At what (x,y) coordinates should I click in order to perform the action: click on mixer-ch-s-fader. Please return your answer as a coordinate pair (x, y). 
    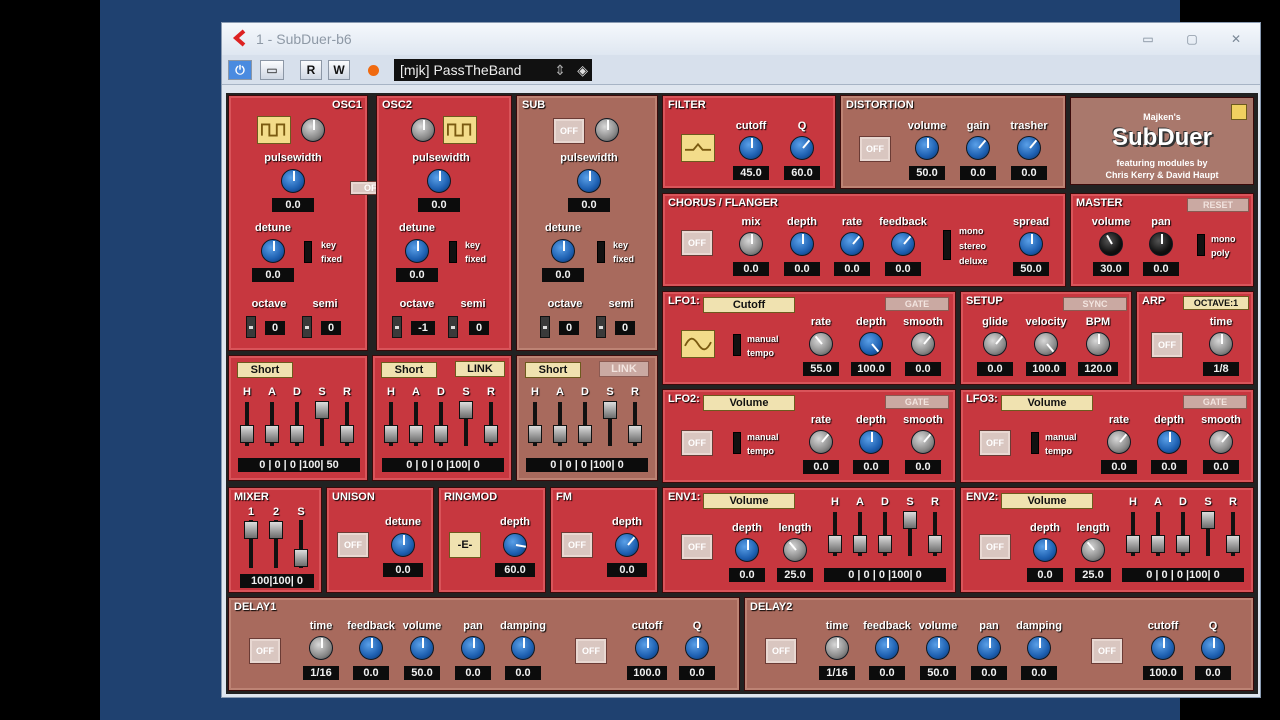
    Looking at the image, I should click on (301, 558).